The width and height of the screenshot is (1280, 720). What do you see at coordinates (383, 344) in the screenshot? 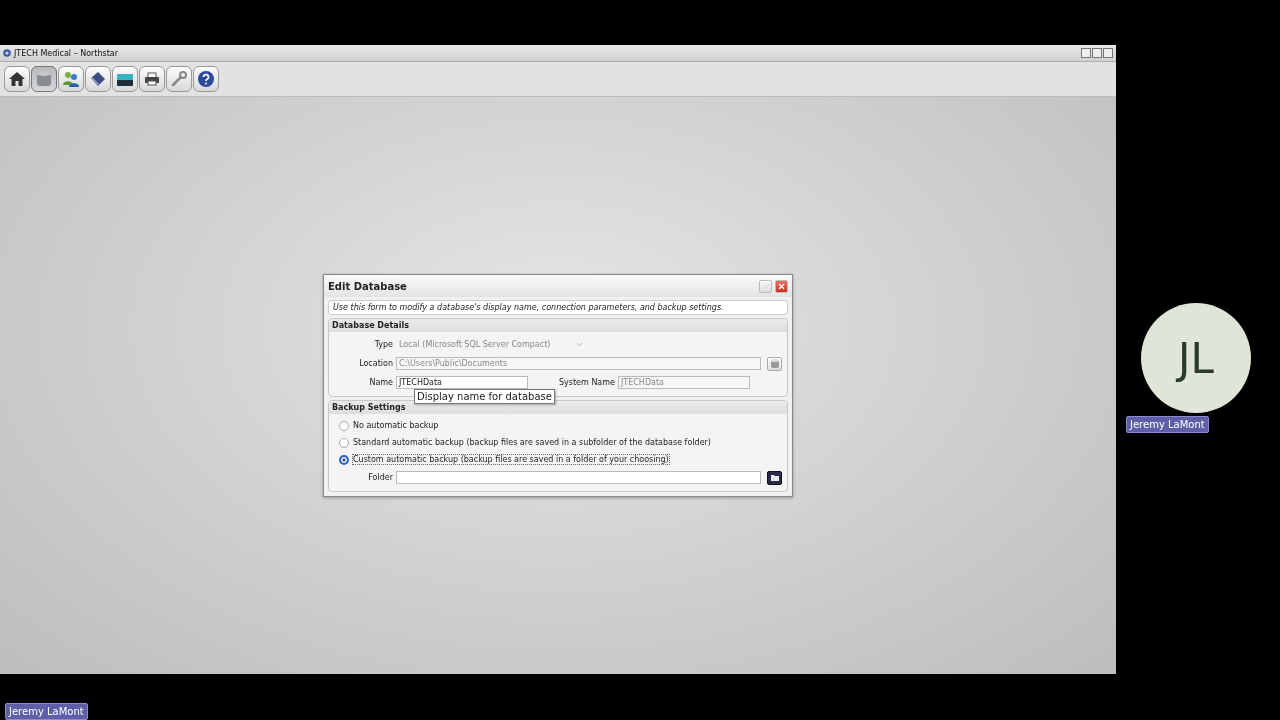
I see `field-label: Type` at bounding box center [383, 344].